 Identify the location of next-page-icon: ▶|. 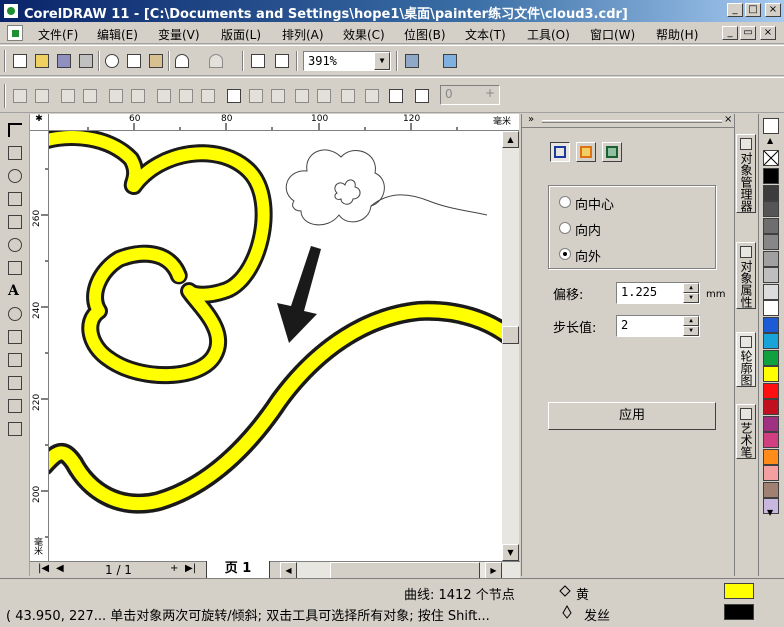
(190, 568).